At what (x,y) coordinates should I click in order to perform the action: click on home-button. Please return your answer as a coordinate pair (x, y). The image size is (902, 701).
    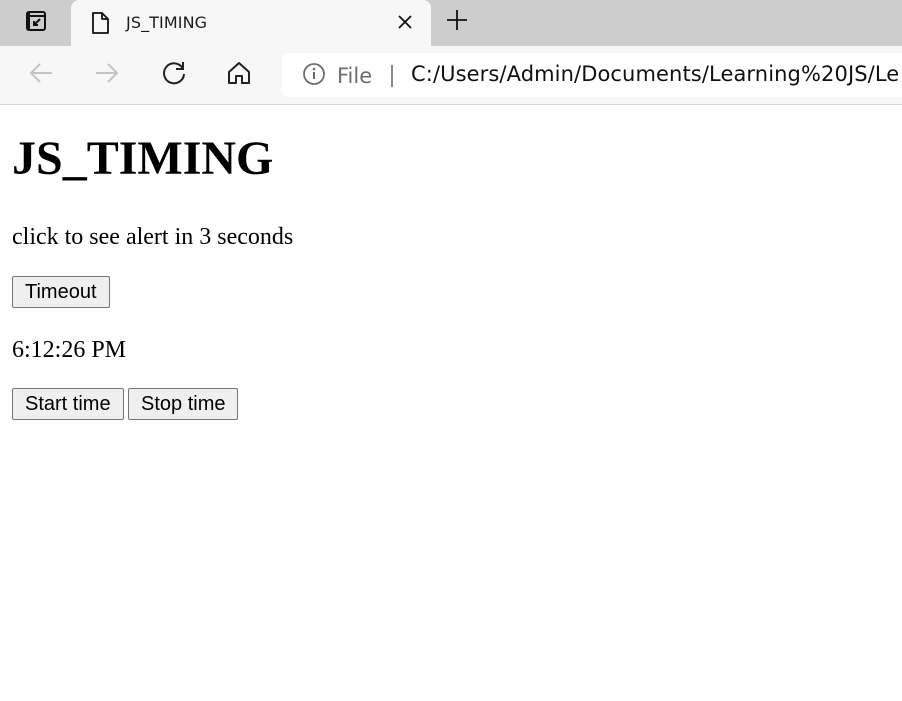
    Looking at the image, I should click on (239, 75).